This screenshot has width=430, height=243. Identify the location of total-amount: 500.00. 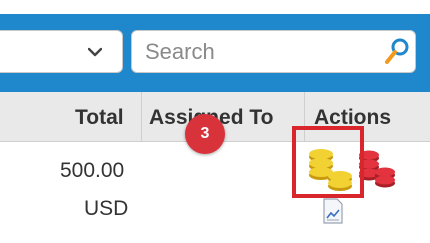
(92, 170).